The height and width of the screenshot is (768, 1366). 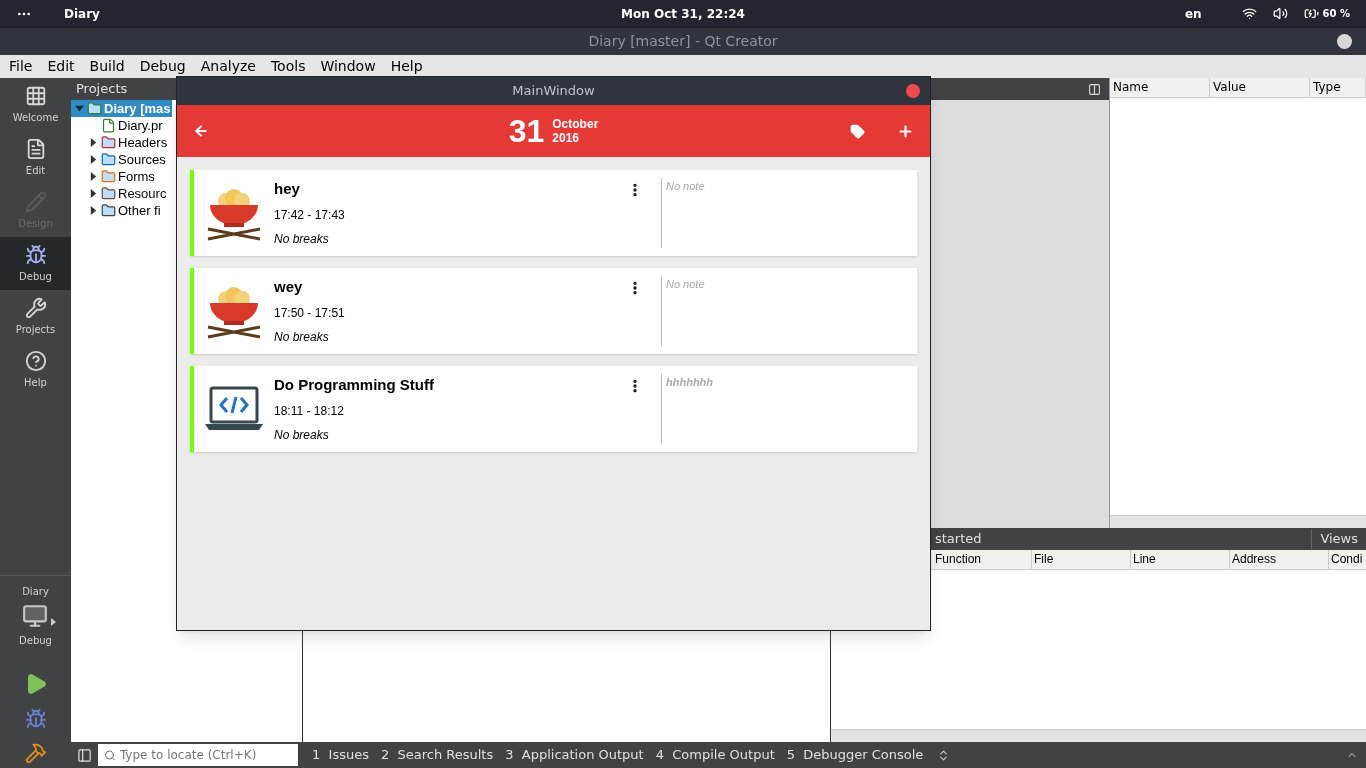 What do you see at coordinates (340, 755) in the screenshot?
I see `output-pane-button: 1 Issues` at bounding box center [340, 755].